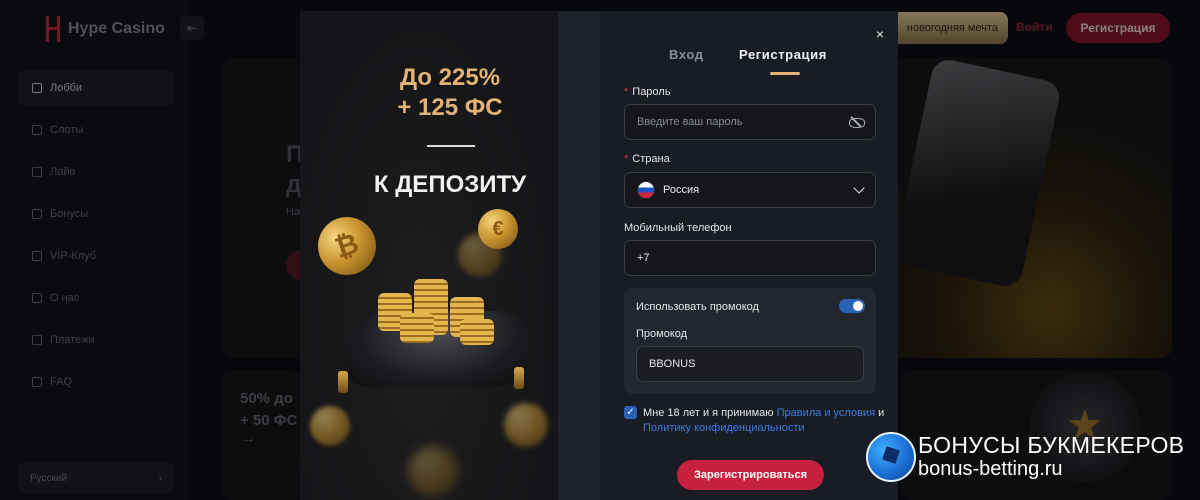 This screenshot has height=500, width=1200. Describe the element at coordinates (450, 92) in the screenshot. I see `promo-amount: До 225% + 125 ФС` at that location.